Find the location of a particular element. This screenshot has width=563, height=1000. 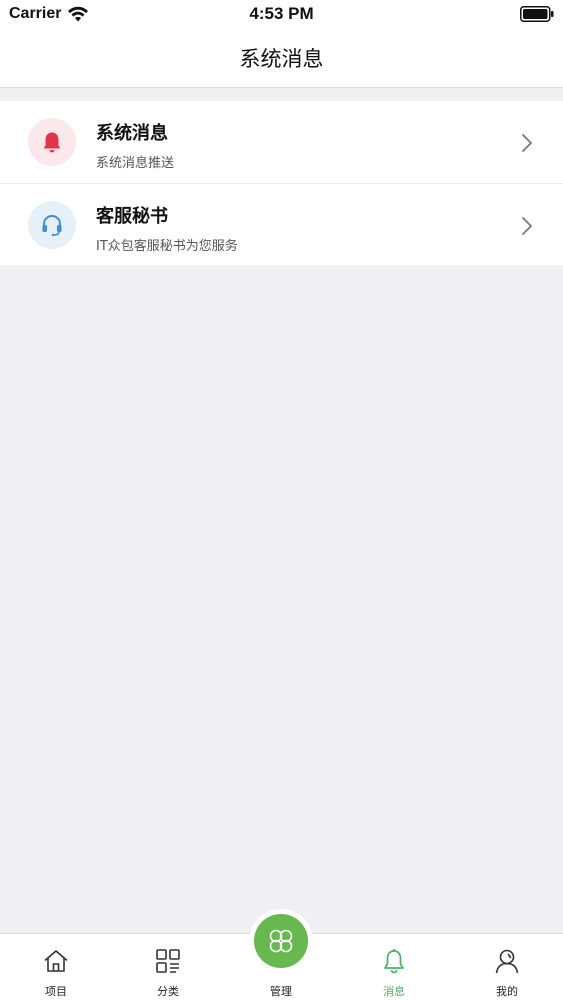

tab-profile: 我的 is located at coordinates (507, 967).